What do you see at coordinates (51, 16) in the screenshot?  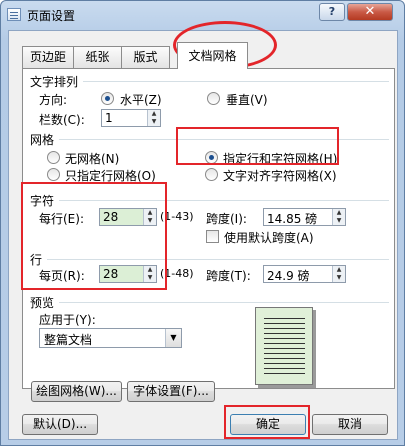 I see `dialog-title: 页面设置` at bounding box center [51, 16].